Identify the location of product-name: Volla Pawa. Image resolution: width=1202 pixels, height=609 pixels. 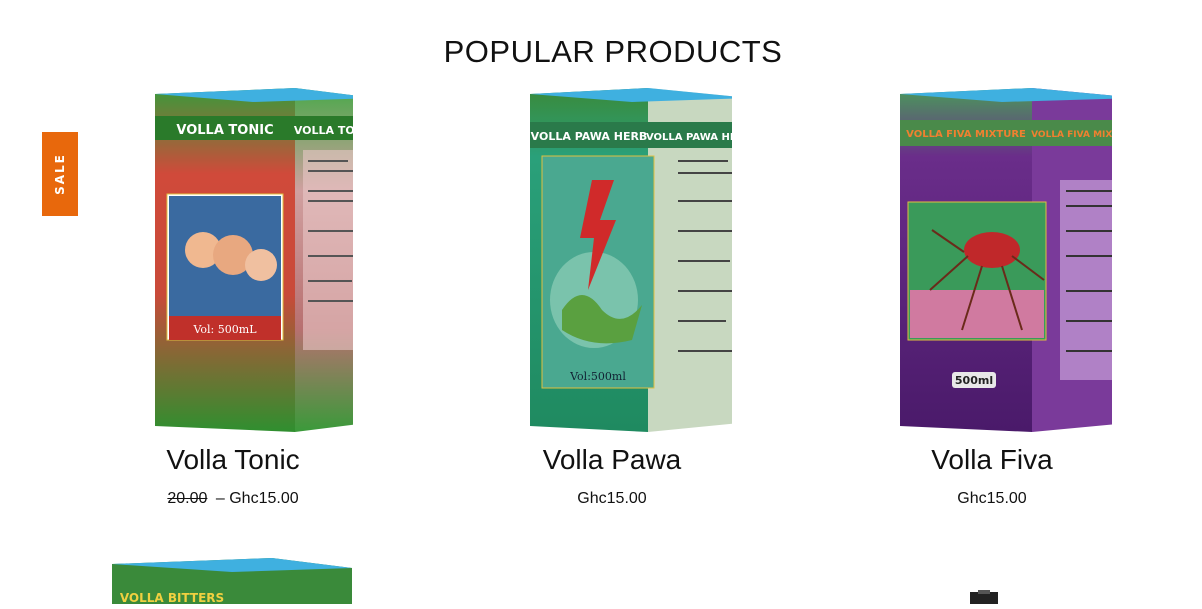
(612, 460).